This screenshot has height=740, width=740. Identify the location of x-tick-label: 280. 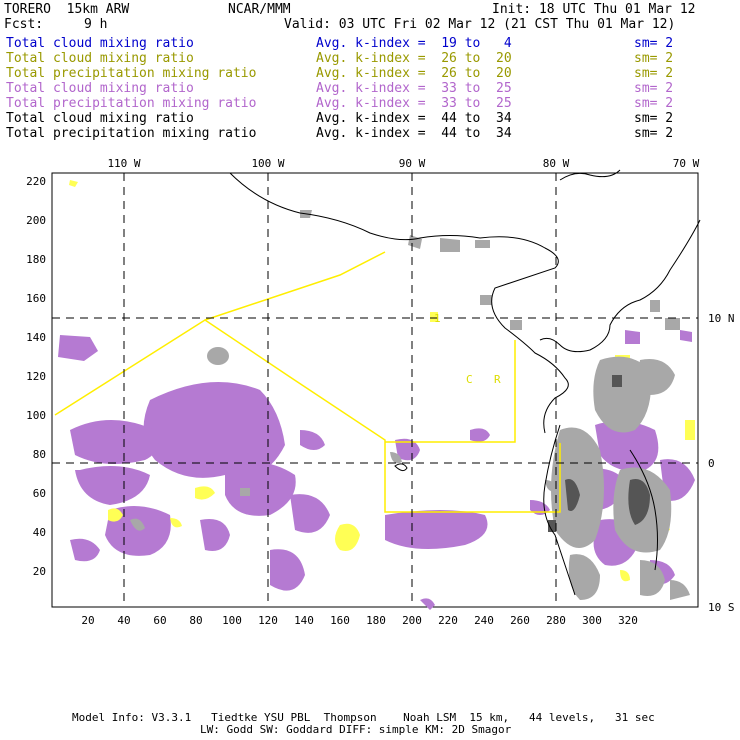
(556, 620).